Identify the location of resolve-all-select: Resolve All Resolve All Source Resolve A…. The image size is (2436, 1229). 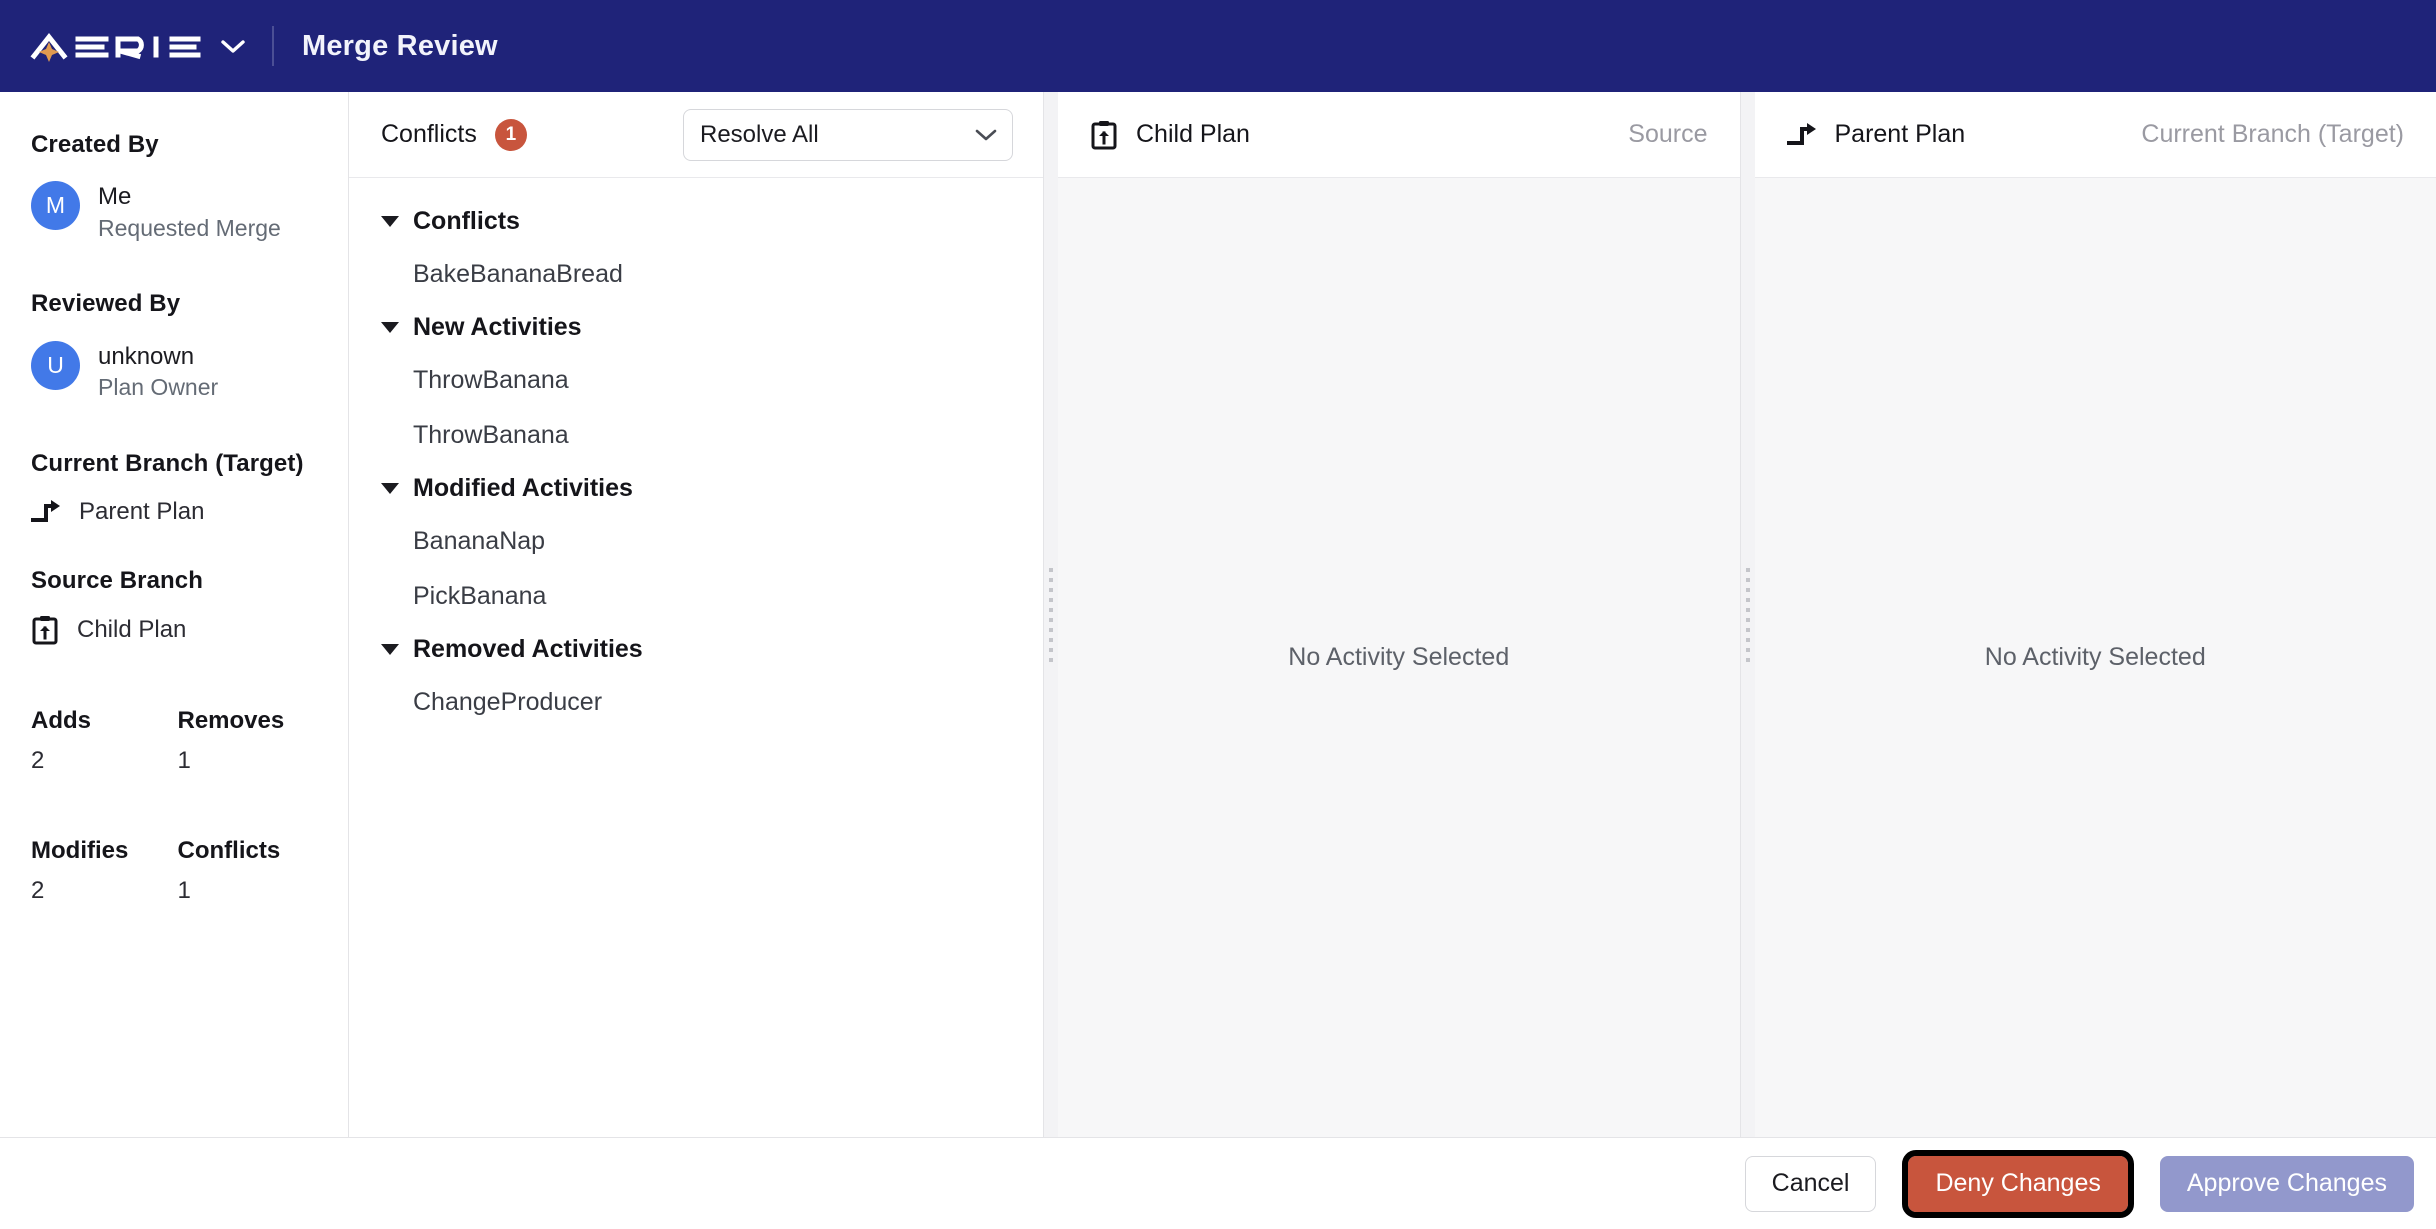
(848, 134).